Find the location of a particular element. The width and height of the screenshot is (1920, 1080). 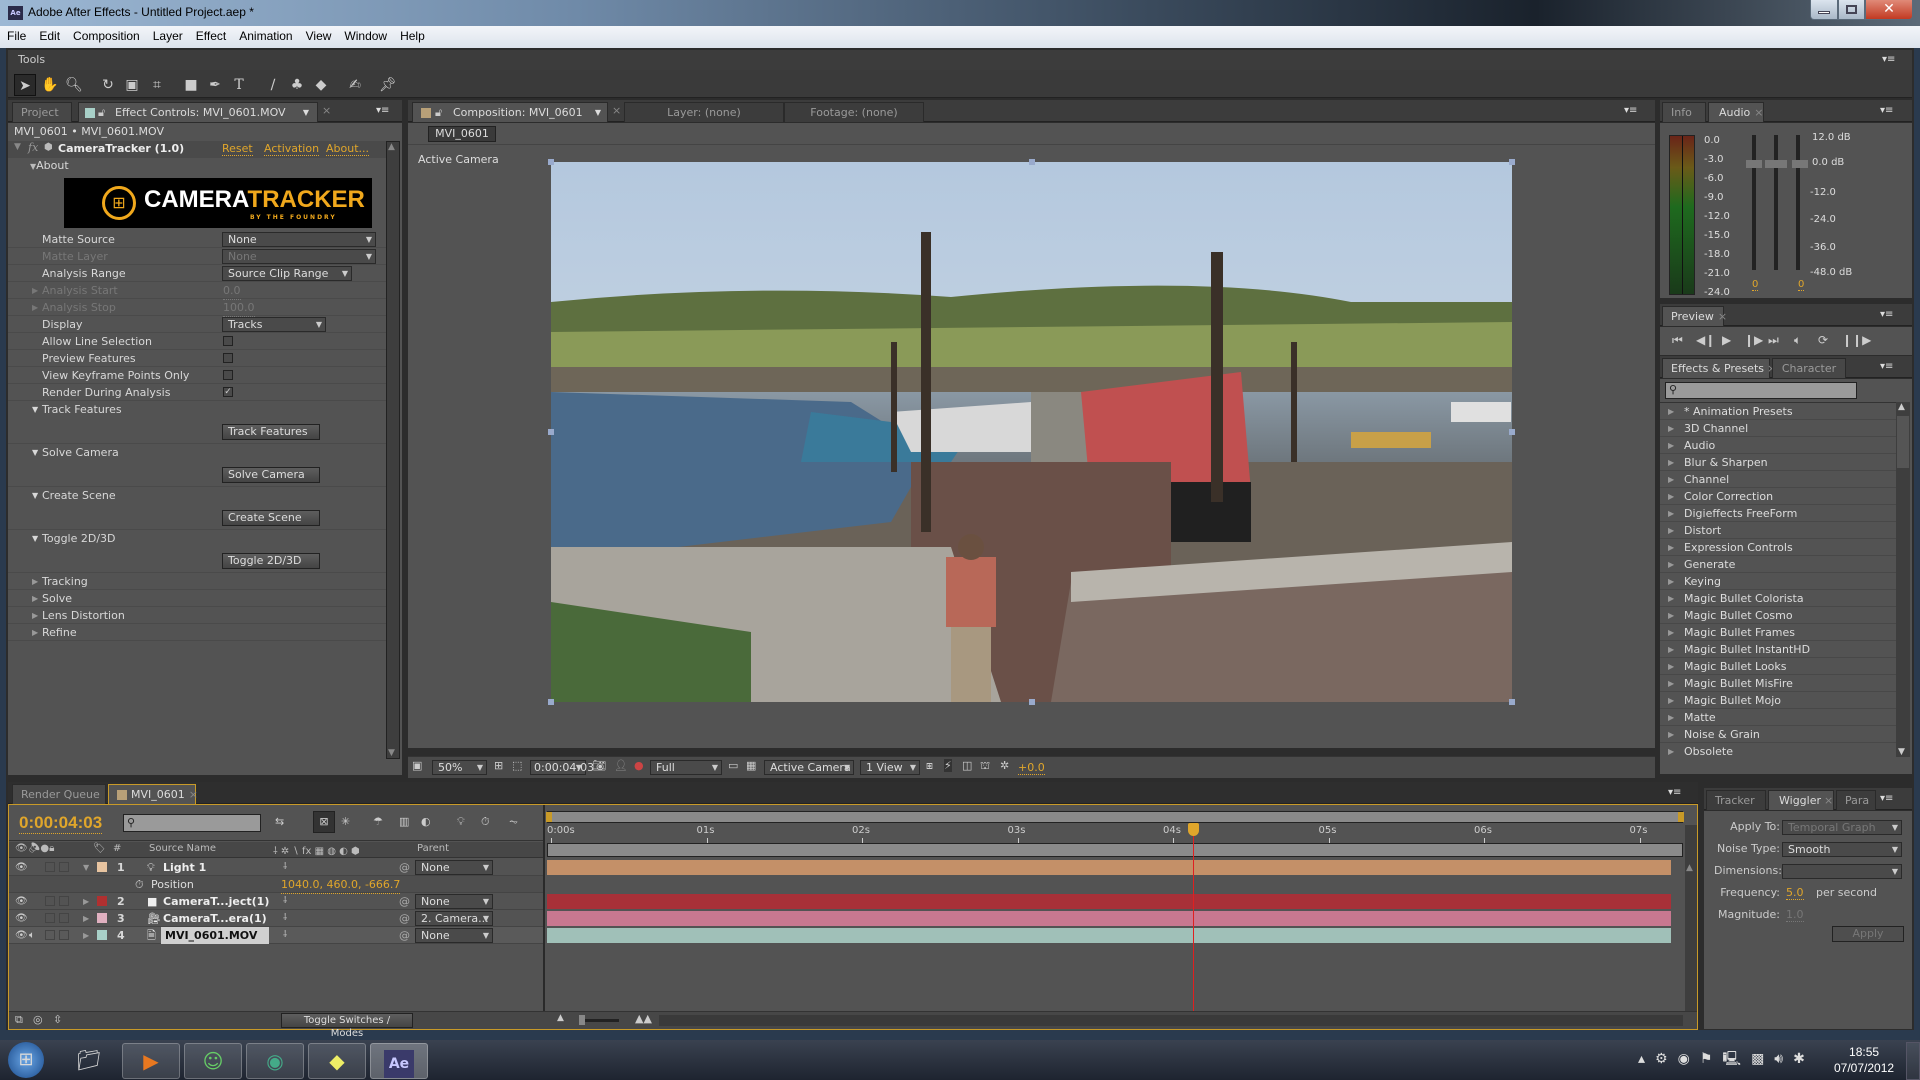

live-update-icon: ⊠ is located at coordinates (324, 822).